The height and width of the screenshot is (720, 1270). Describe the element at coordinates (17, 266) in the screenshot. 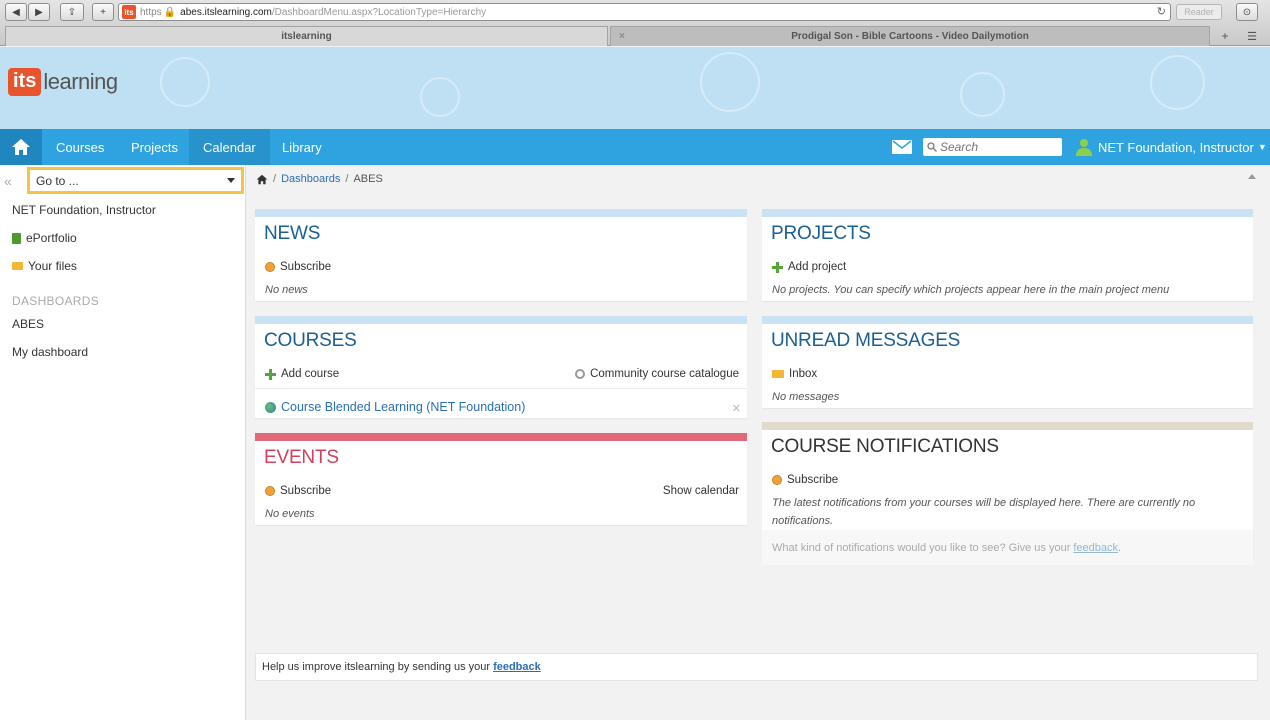

I see `folder-icon` at that location.